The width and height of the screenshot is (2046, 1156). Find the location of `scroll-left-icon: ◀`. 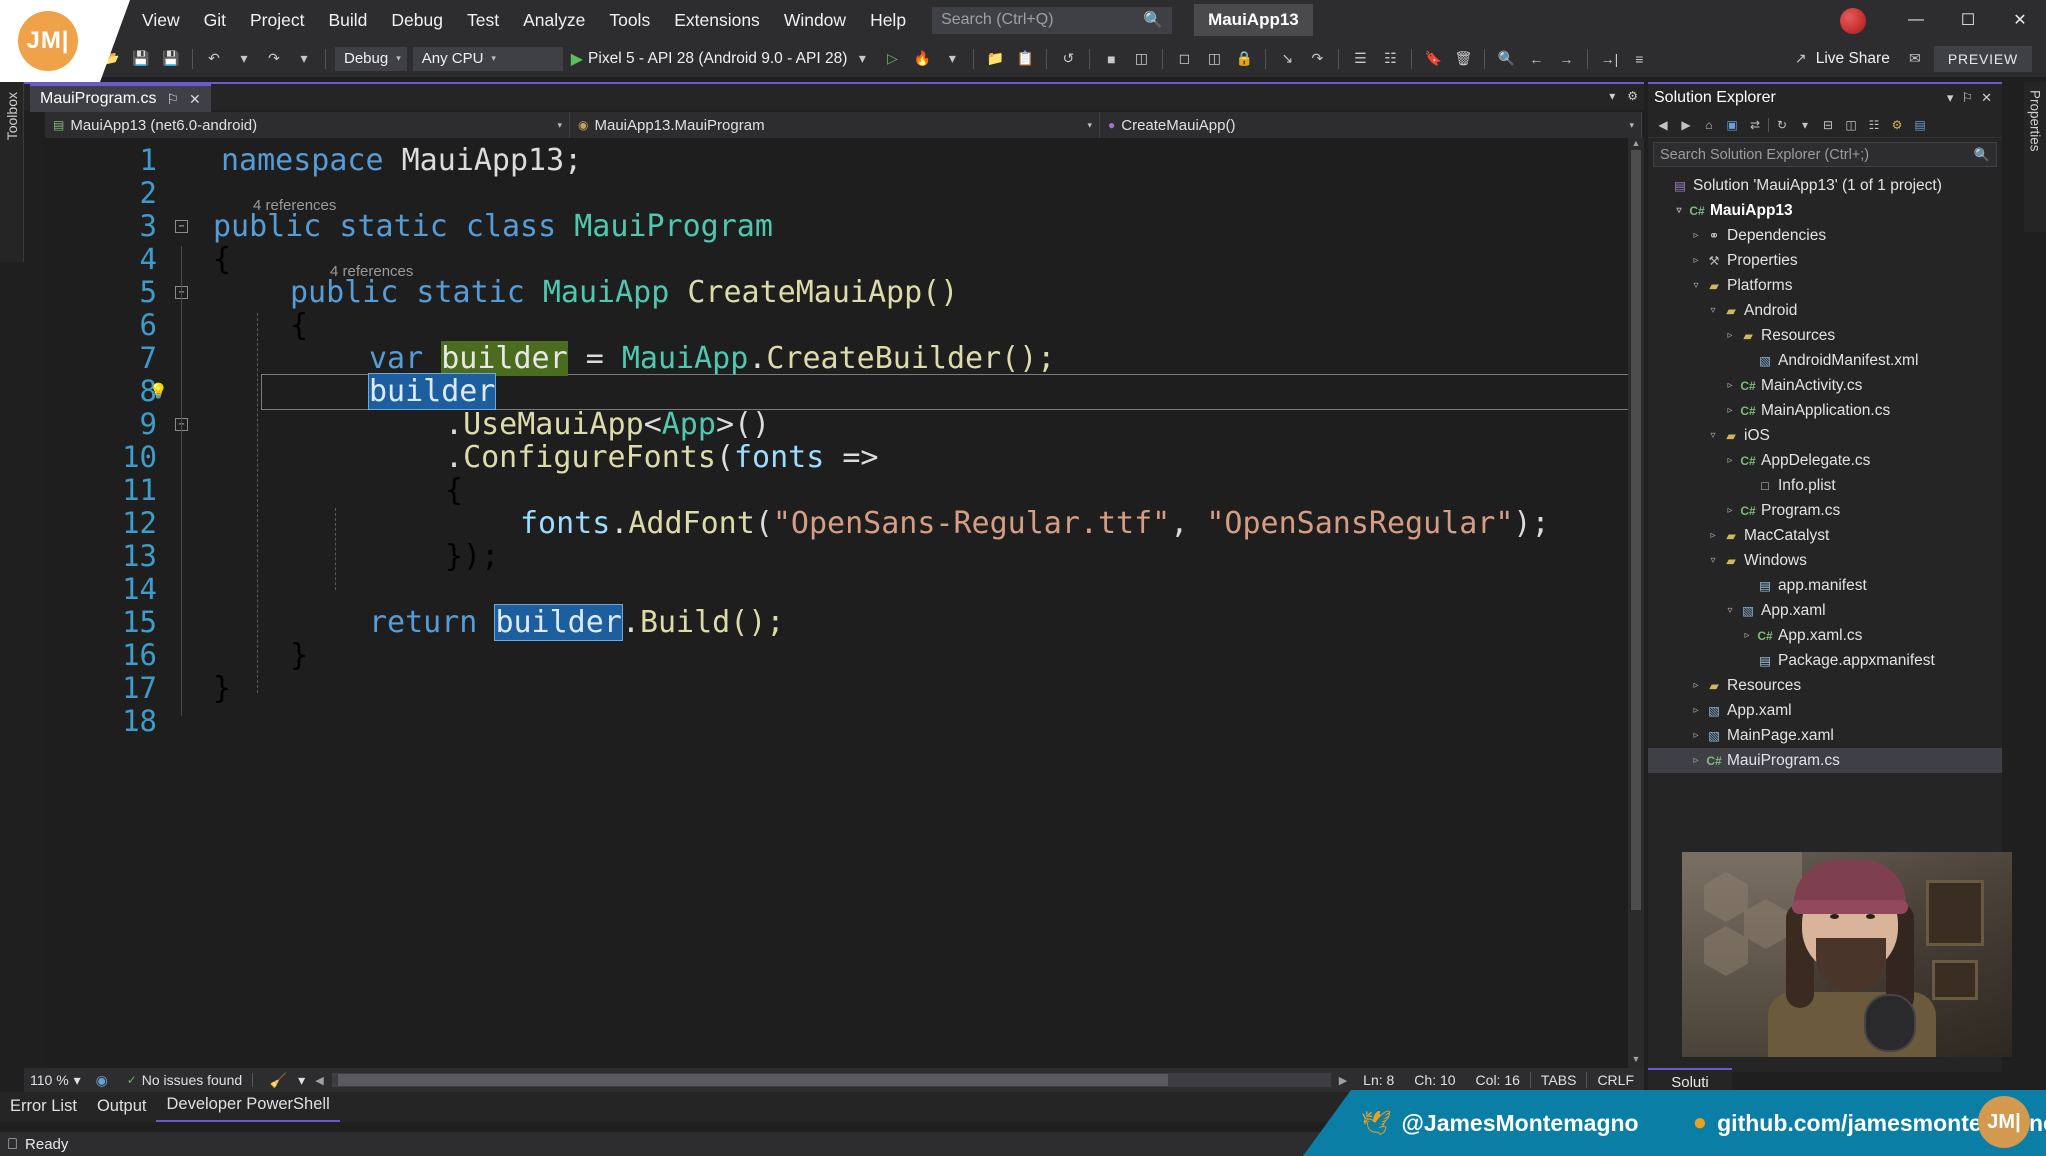

scroll-left-icon: ◀ is located at coordinates (319, 1080).